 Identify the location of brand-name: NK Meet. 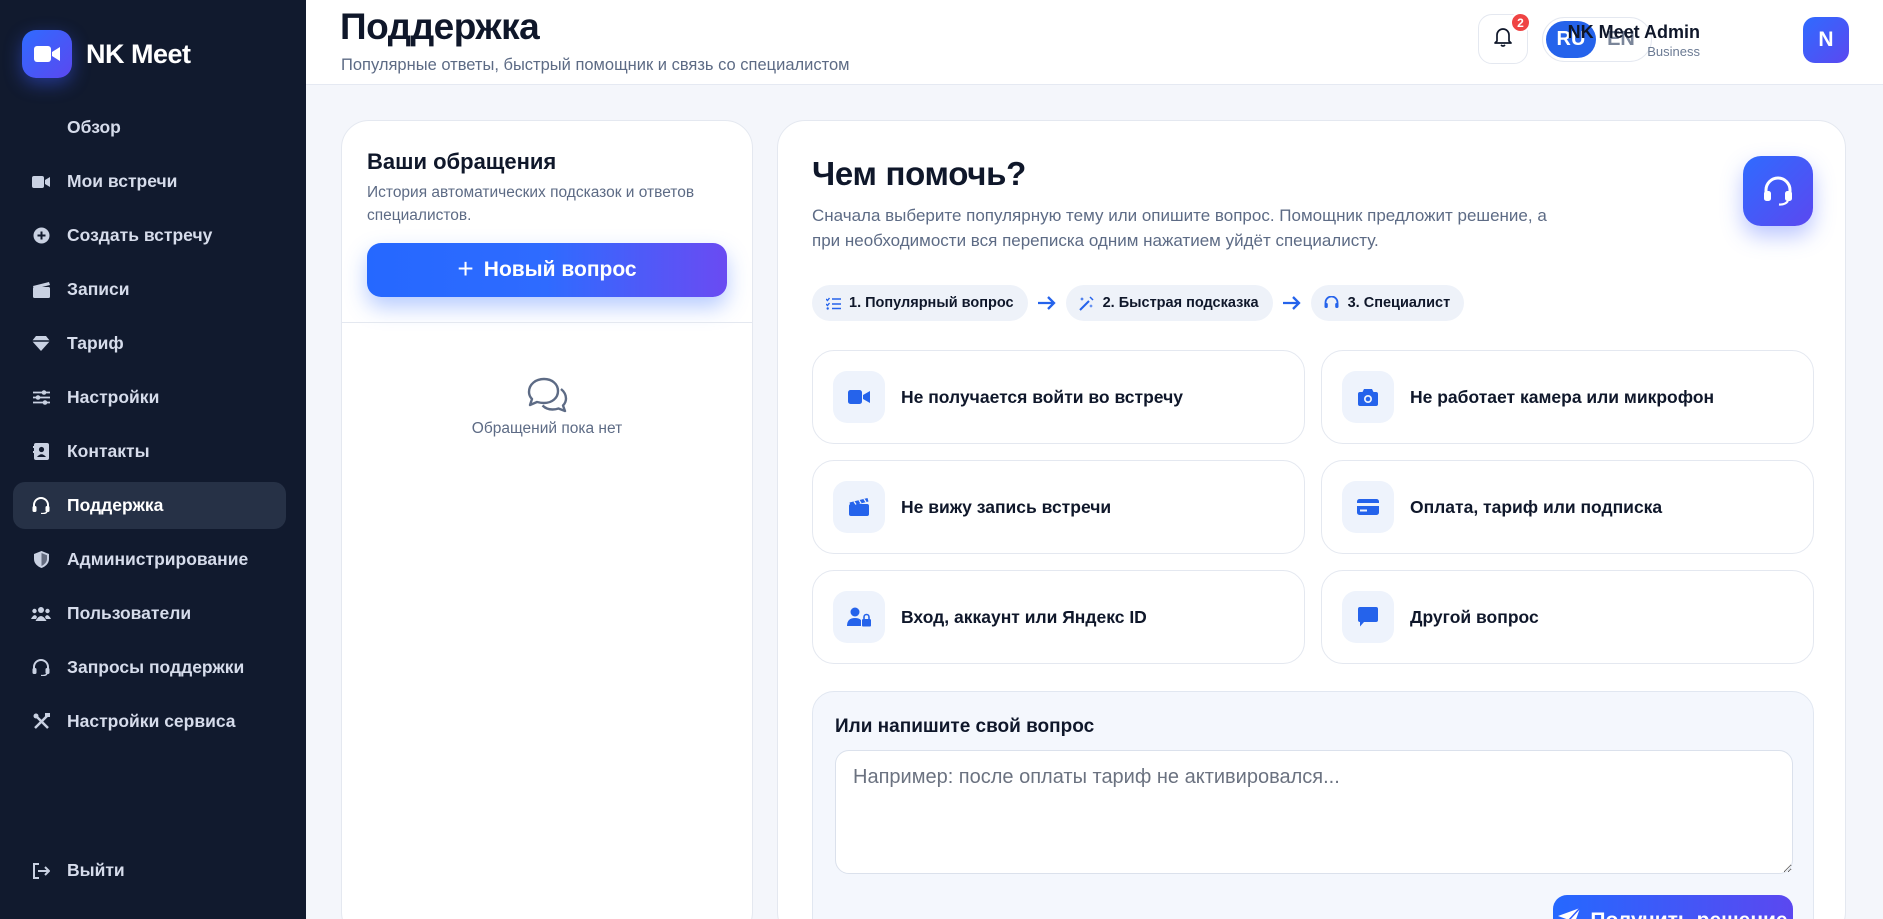
(138, 53).